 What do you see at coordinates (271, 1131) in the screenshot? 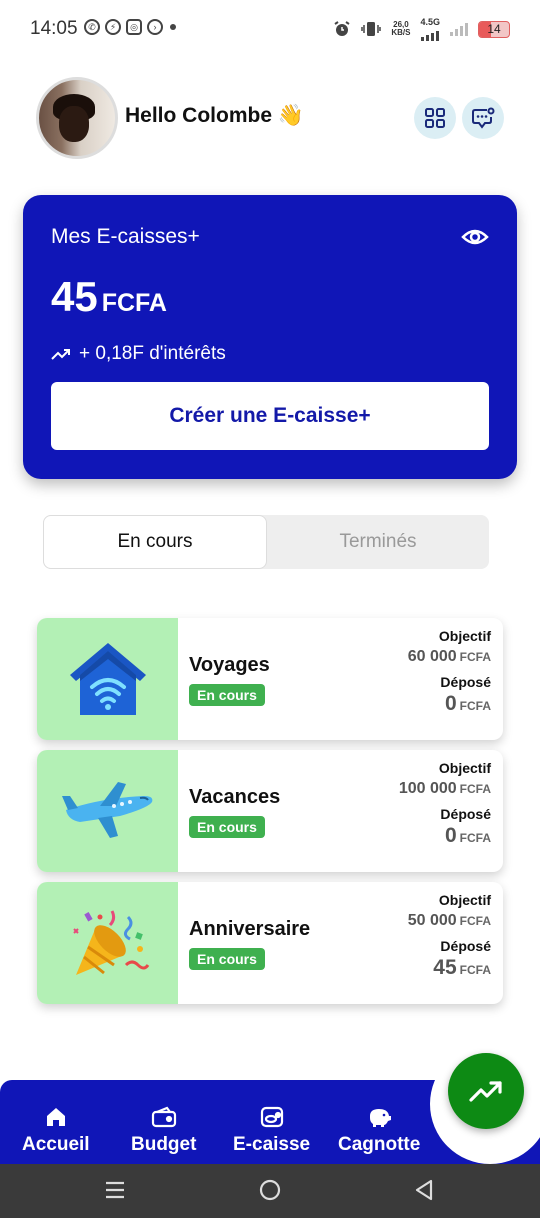
I see `nav-item-ecaisse: E-caisse` at bounding box center [271, 1131].